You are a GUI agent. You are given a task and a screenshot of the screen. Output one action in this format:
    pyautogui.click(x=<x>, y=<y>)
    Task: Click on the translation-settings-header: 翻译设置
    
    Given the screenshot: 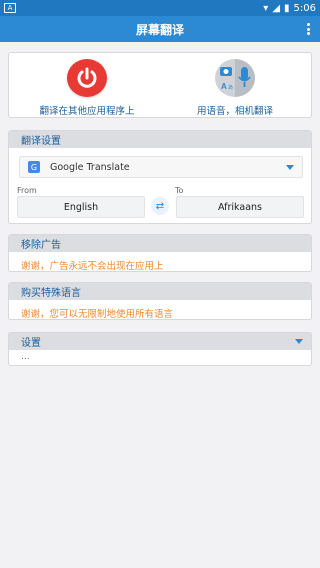 What is the action you would take?
    pyautogui.click(x=160, y=139)
    